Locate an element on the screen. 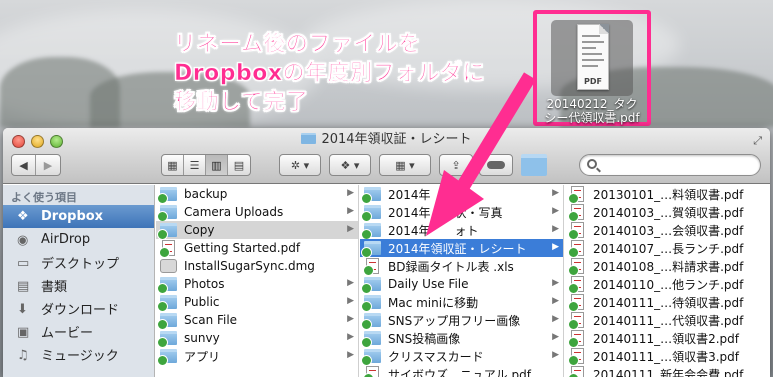 This screenshot has width=773, height=377. item-label: 20140111_…待領収書.pdf is located at coordinates (668, 302).